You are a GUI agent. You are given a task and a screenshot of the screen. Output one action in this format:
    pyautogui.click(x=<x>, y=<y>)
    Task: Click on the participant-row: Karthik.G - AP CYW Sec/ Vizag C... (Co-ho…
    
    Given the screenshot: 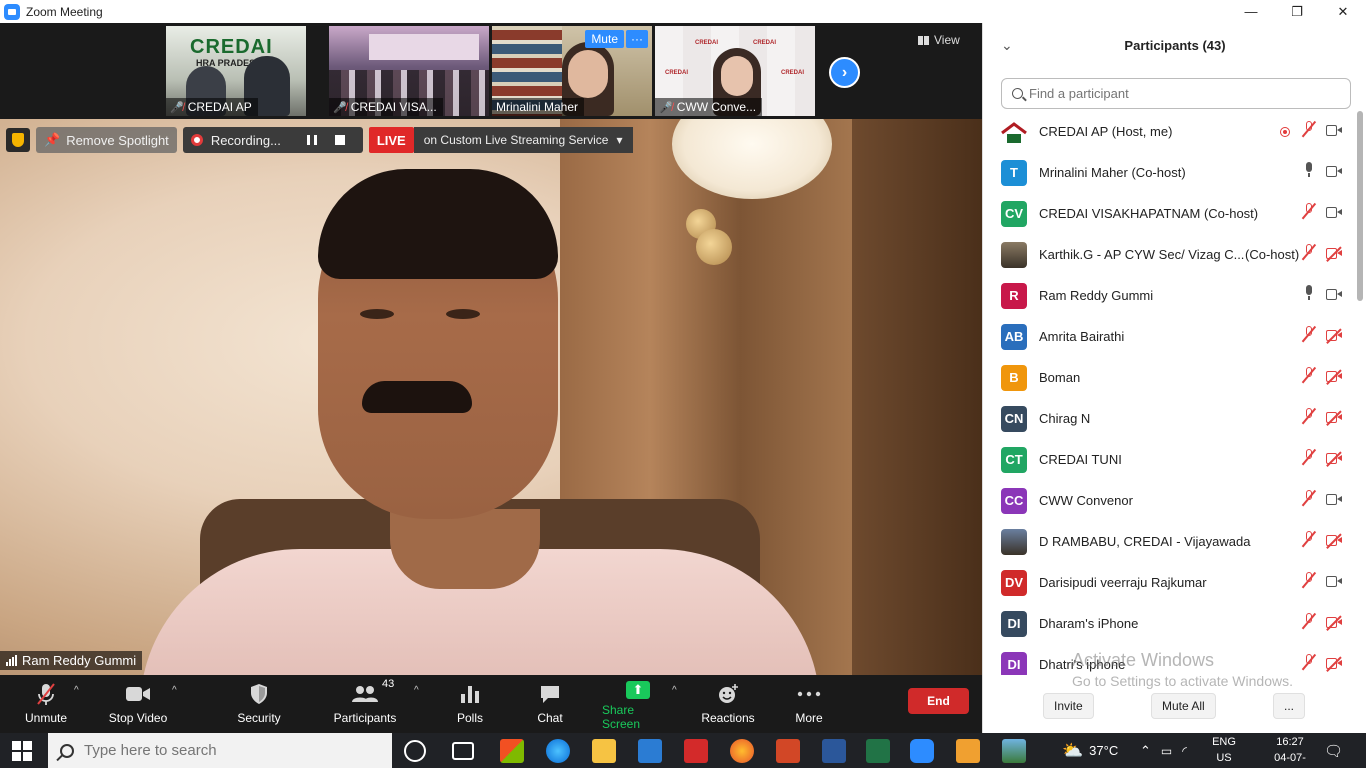 What is the action you would take?
    pyautogui.click(x=1169, y=254)
    